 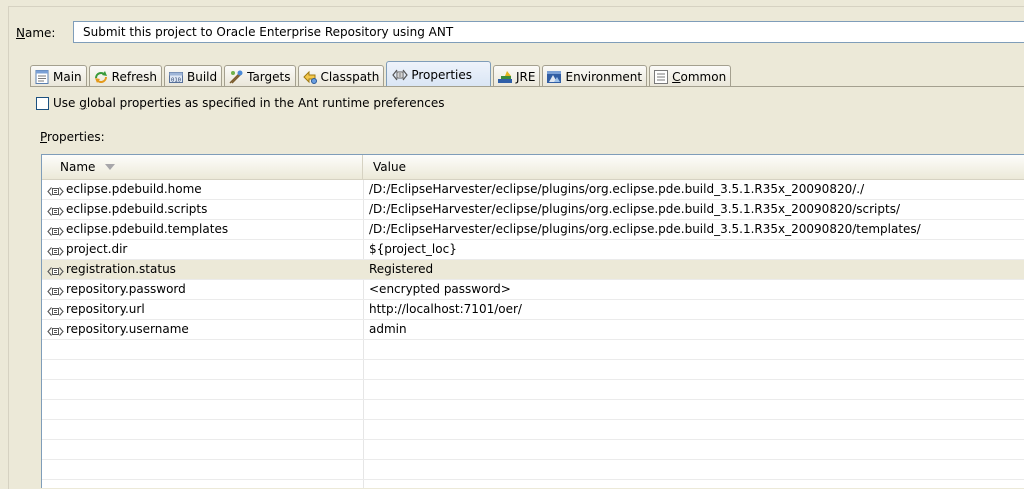 I want to click on svg-text: 010, so click(x=176, y=80).